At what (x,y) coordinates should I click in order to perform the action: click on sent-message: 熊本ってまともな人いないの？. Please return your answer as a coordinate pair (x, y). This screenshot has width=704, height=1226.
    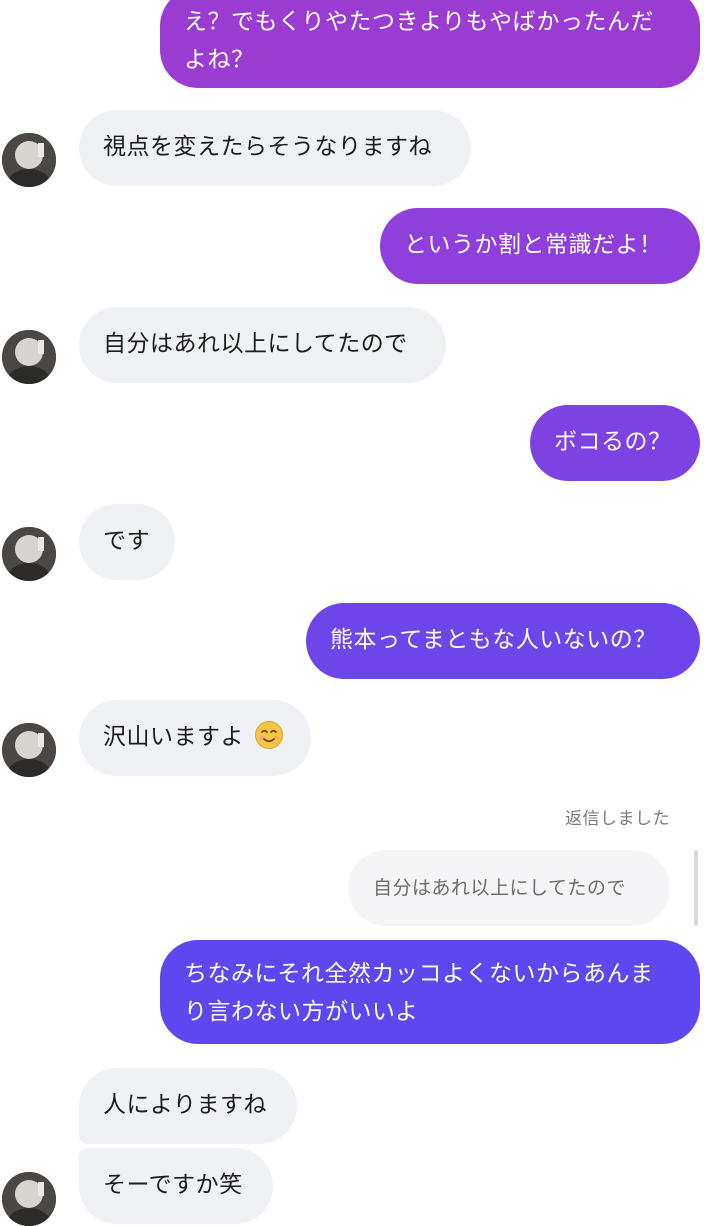
    Looking at the image, I should click on (503, 641).